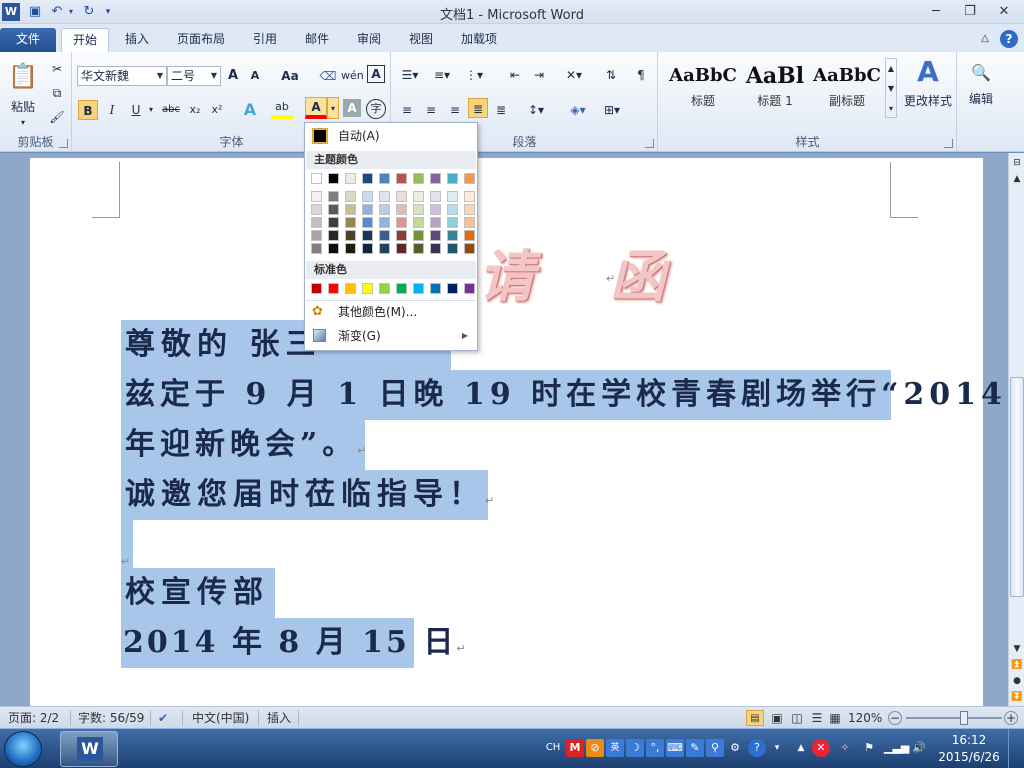 Image resolution: width=1024 pixels, height=768 pixels. Describe the element at coordinates (501, 110) in the screenshot. I see `distributed-icon: ≣` at that location.